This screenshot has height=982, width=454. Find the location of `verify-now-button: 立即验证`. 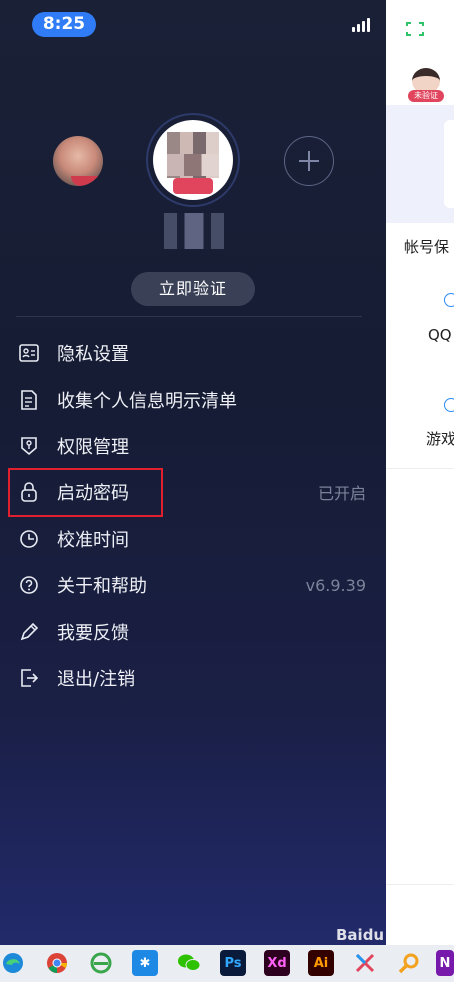

verify-now-button: 立即验证 is located at coordinates (193, 289).